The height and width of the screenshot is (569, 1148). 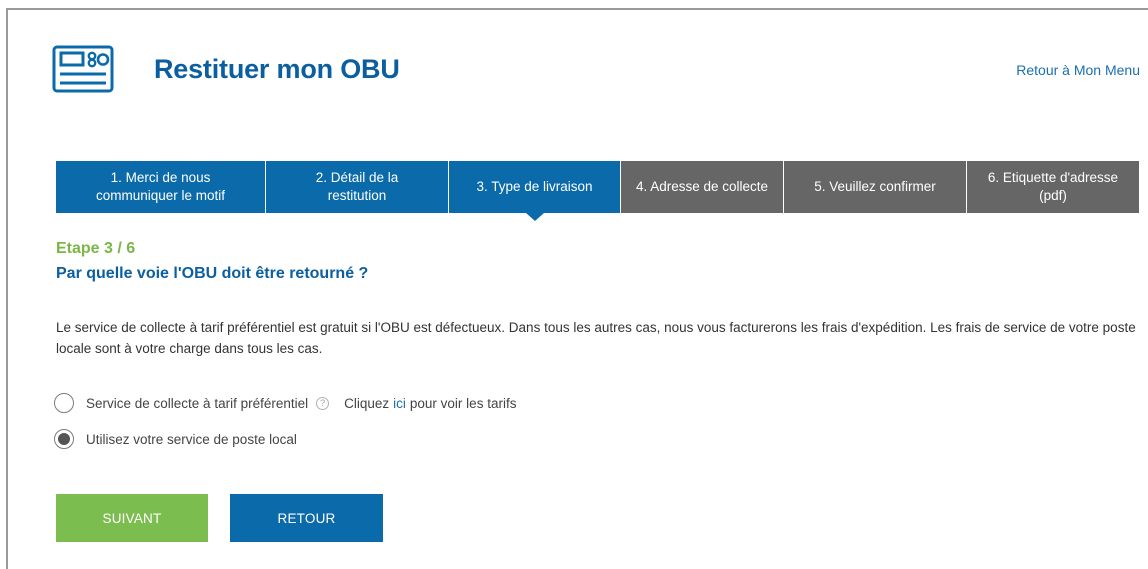 What do you see at coordinates (132, 518) in the screenshot?
I see `next-button: SUIVANT` at bounding box center [132, 518].